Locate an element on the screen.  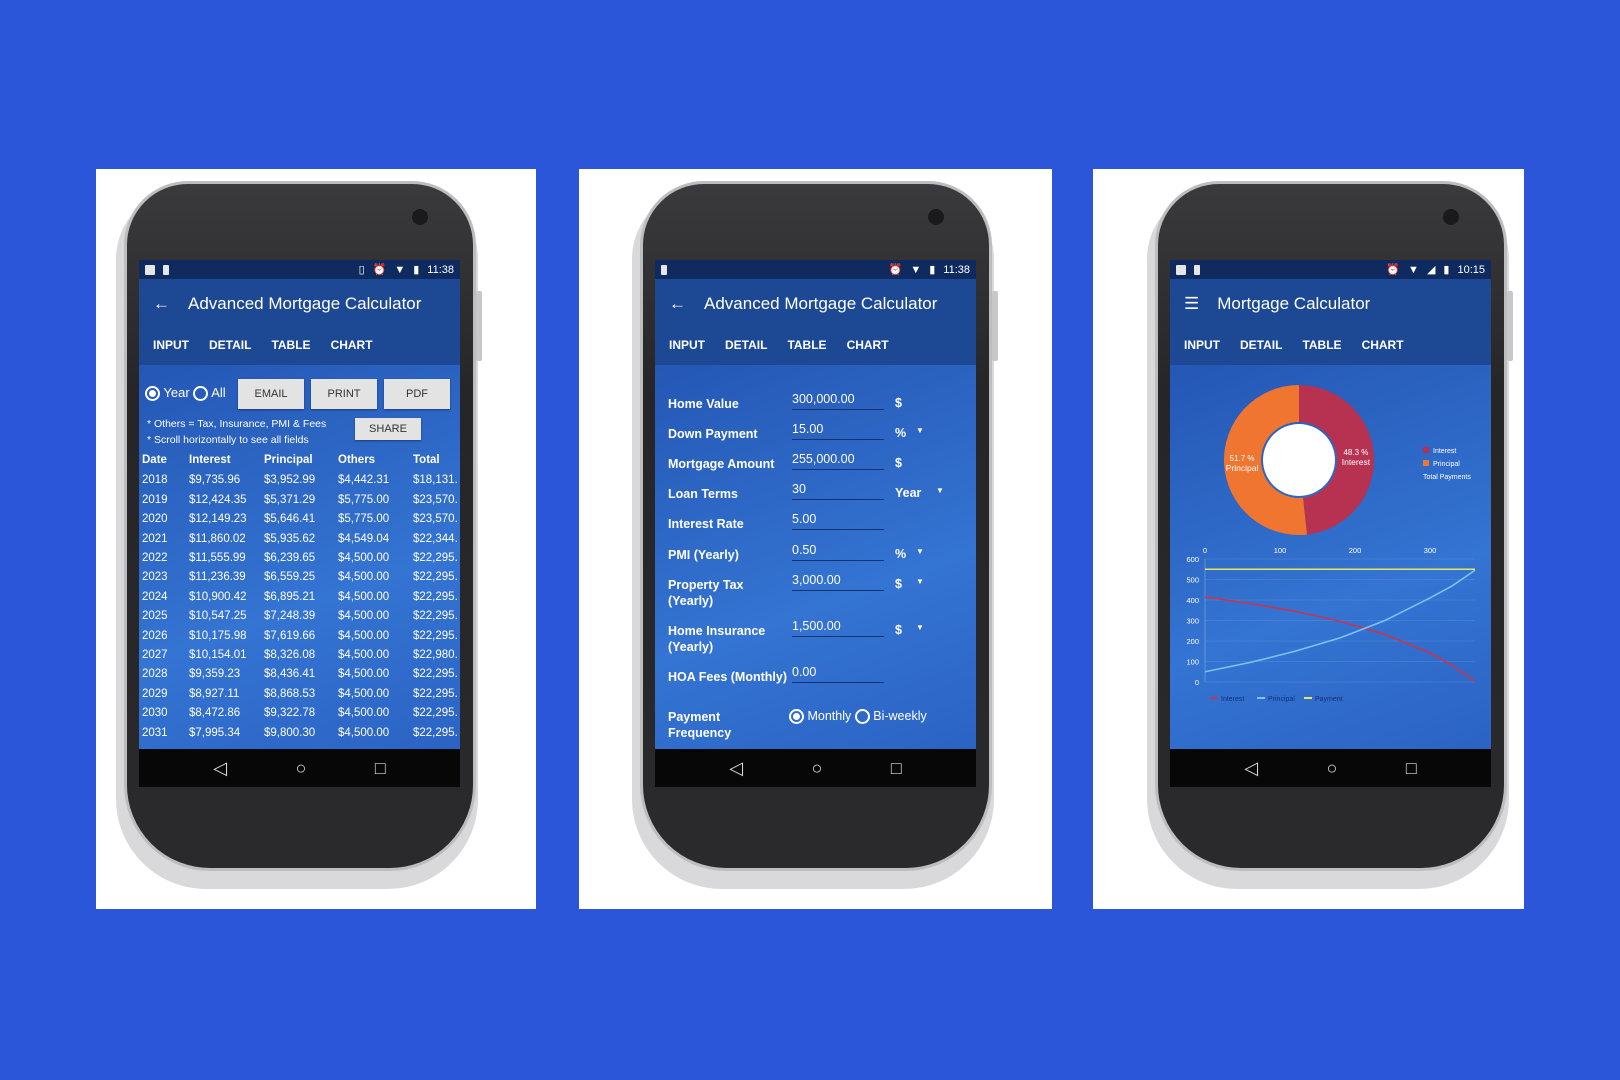
y-tick-label: 100 is located at coordinates (1192, 662).